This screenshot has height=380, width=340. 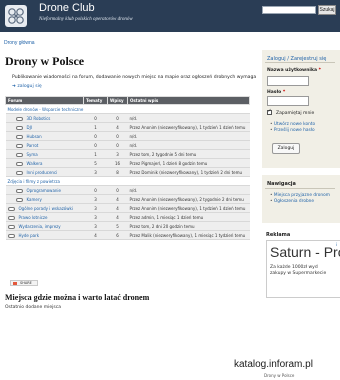 What do you see at coordinates (35, 163) in the screenshot?
I see `forum-name-label: Walkera` at bounding box center [35, 163].